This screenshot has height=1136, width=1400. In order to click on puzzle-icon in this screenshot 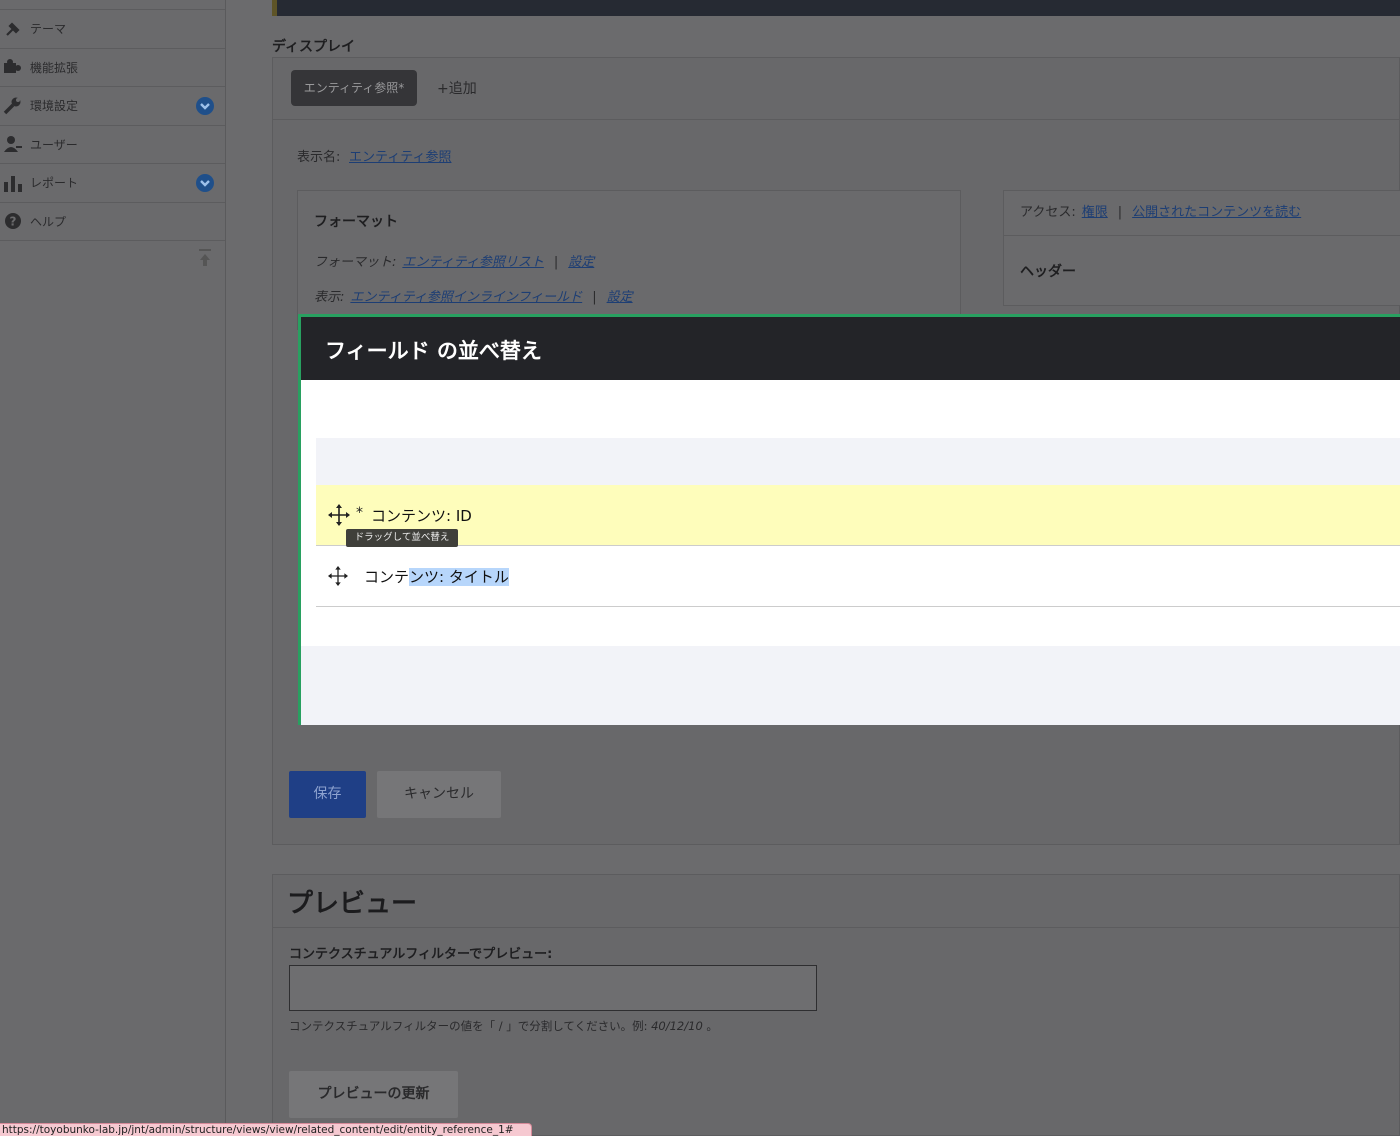, I will do `click(13, 67)`.